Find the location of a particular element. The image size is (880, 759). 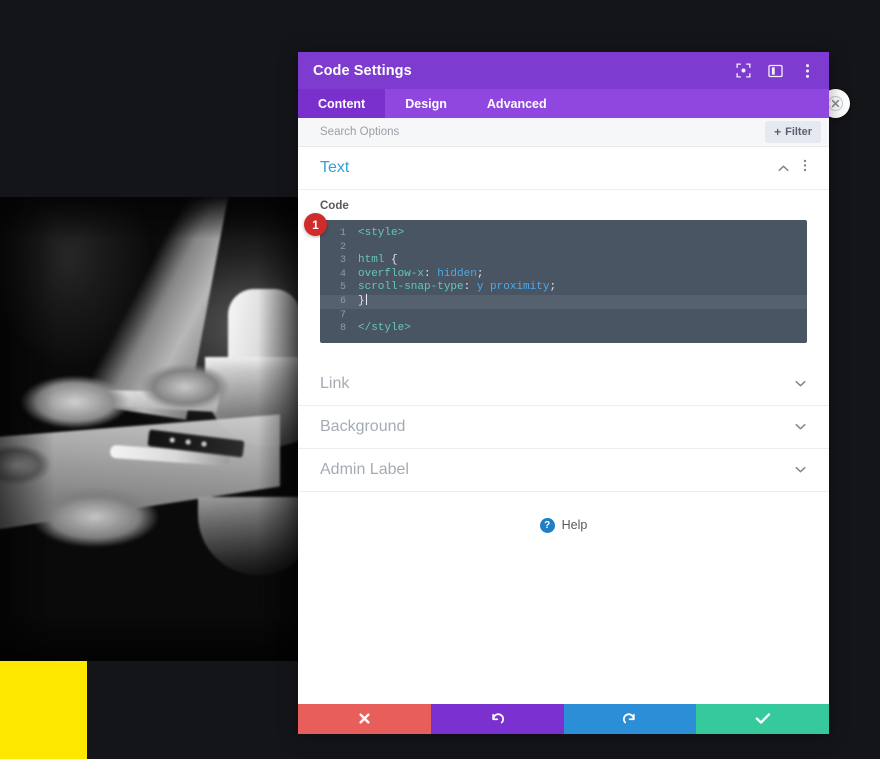

code-line-text: scroll-snap-type: y proximity; is located at coordinates (457, 287).